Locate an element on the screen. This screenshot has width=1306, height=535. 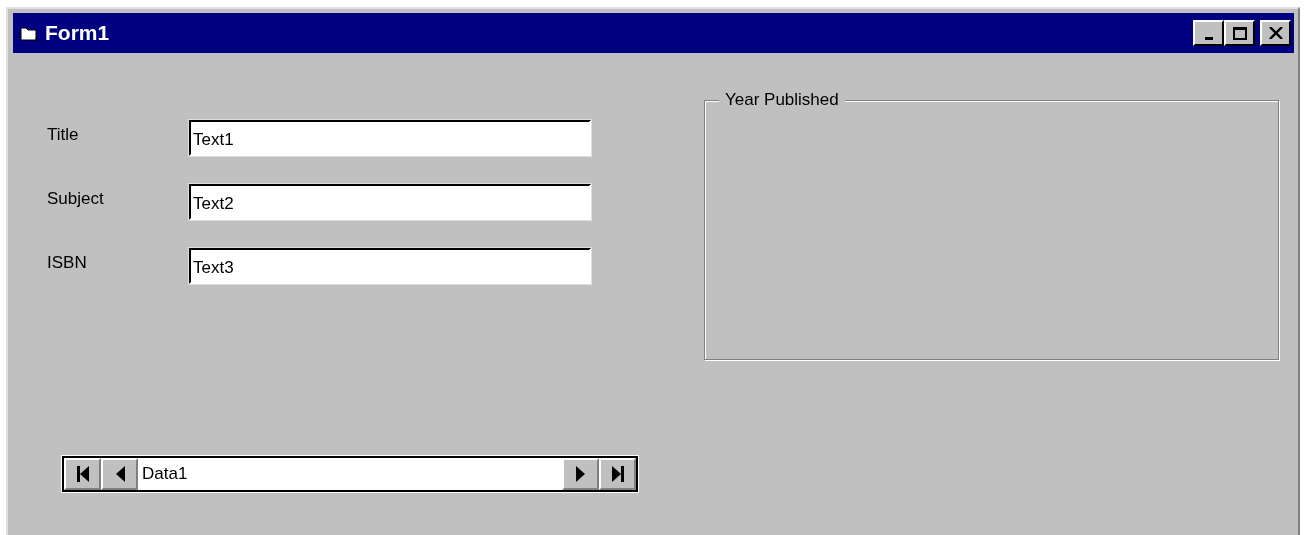
text-field: Text3 is located at coordinates (390, 266).